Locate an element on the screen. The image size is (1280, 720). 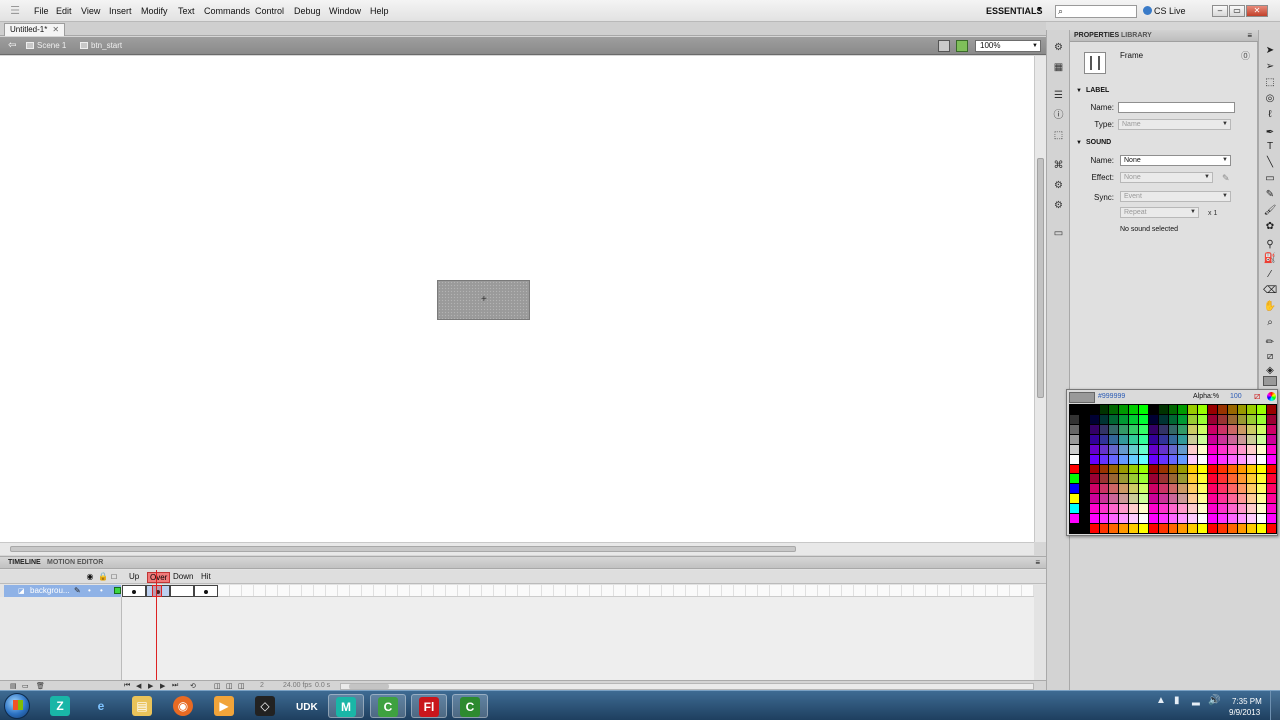
pen-tool-icon: ✒ is located at coordinates (1270, 132).